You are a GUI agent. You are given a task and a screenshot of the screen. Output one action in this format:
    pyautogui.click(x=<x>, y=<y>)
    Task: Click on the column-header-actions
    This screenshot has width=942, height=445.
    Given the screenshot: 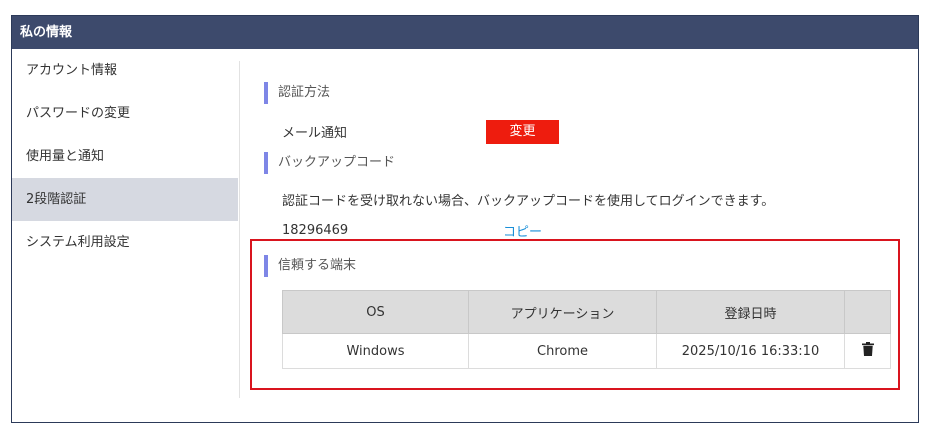 What is the action you would take?
    pyautogui.click(x=867, y=312)
    